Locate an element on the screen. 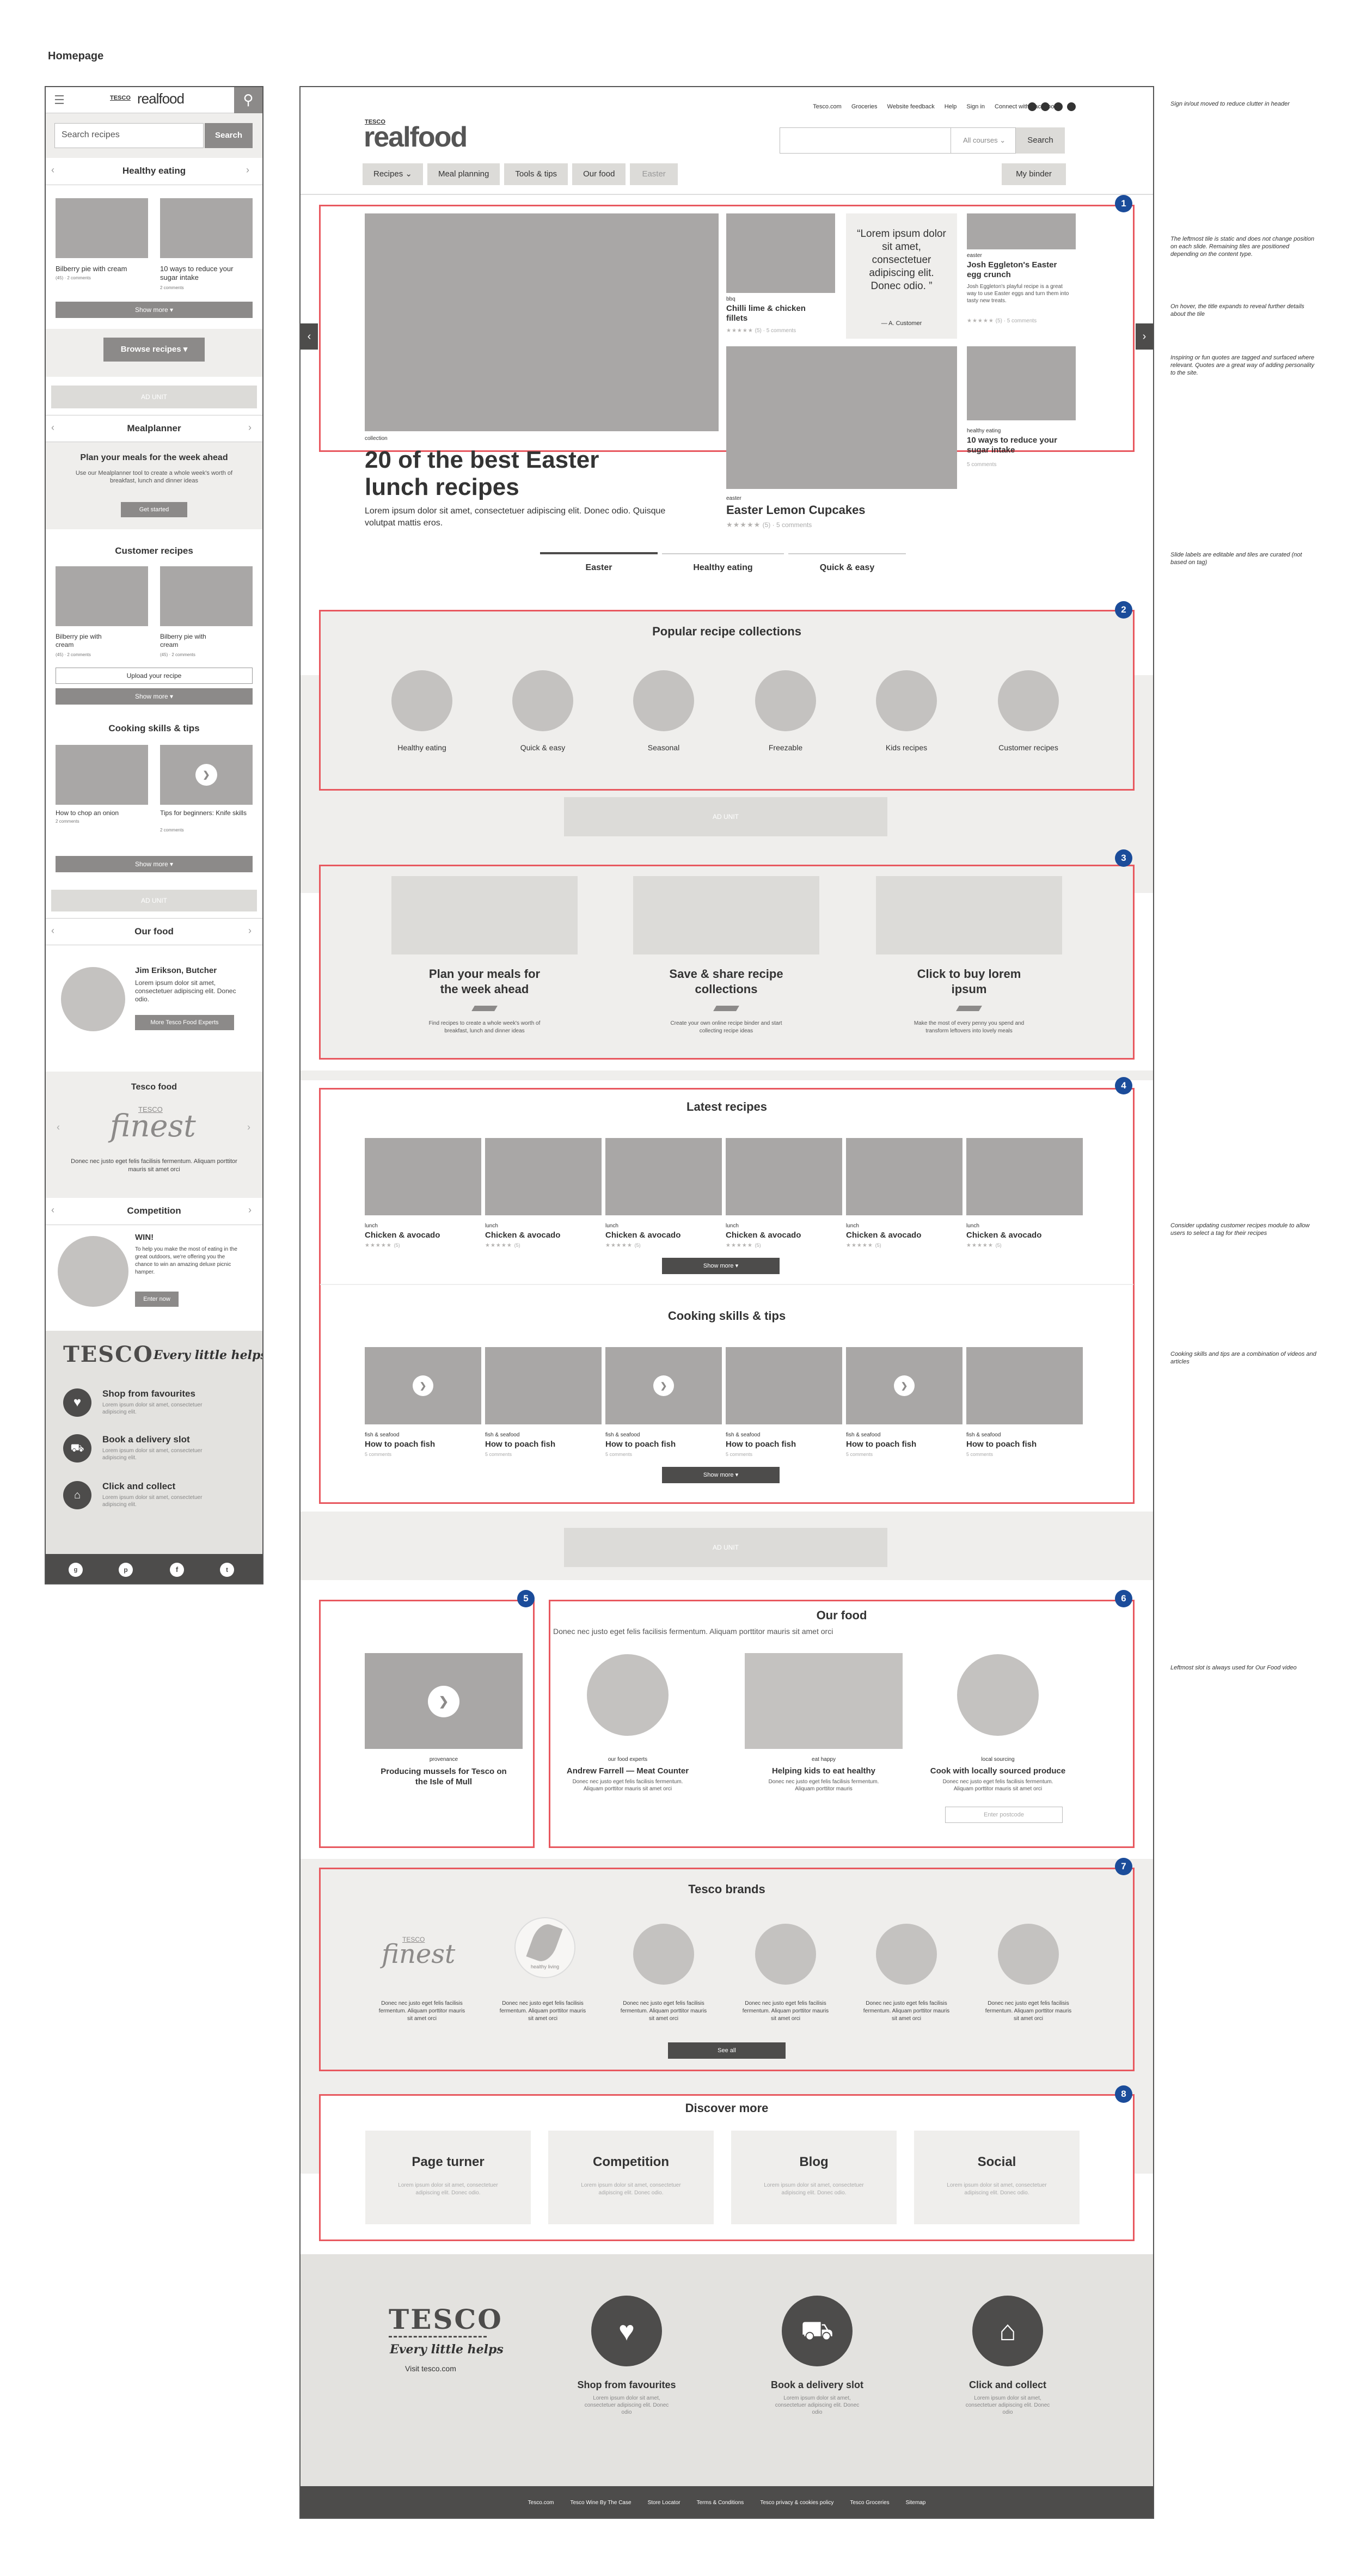 This screenshot has width=1361, height=2576. service-title: Click and collect is located at coordinates (138, 1486).